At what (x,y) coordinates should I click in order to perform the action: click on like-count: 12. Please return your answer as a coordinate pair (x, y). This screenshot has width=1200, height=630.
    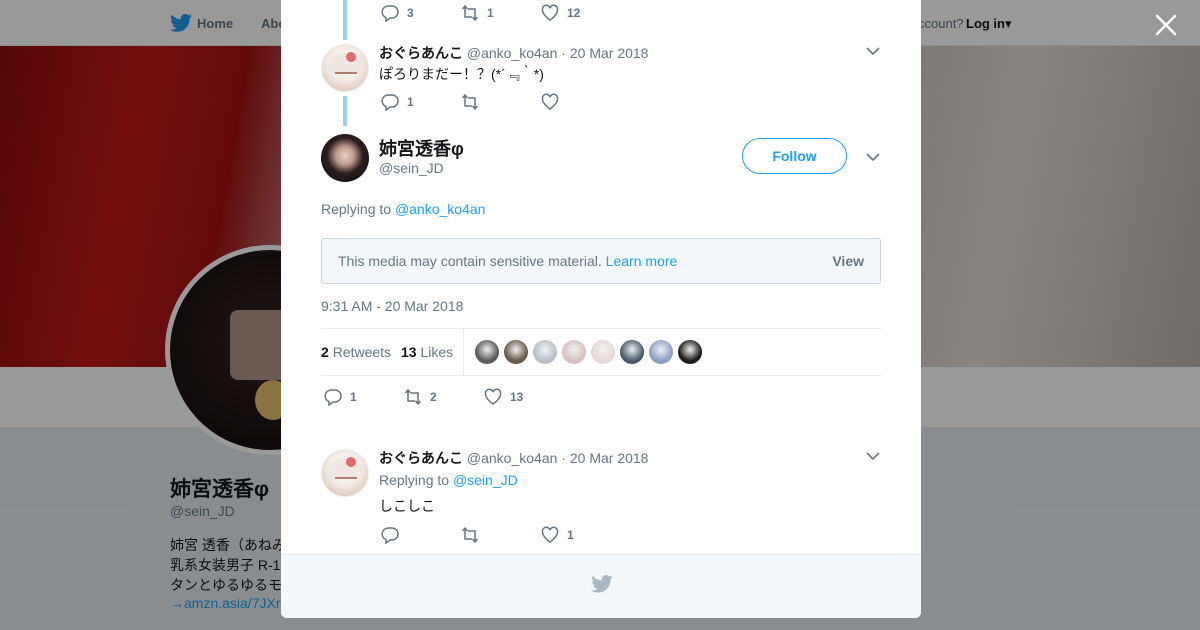
    Looking at the image, I should click on (574, 13).